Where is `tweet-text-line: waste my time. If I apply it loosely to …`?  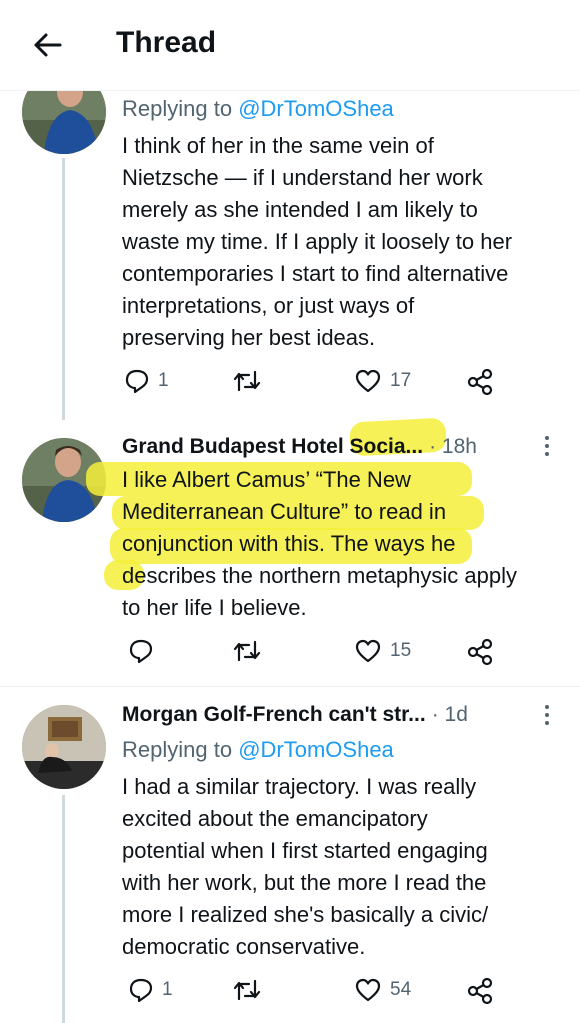
tweet-text-line: waste my time. If I apply it loosely to … is located at coordinates (317, 241).